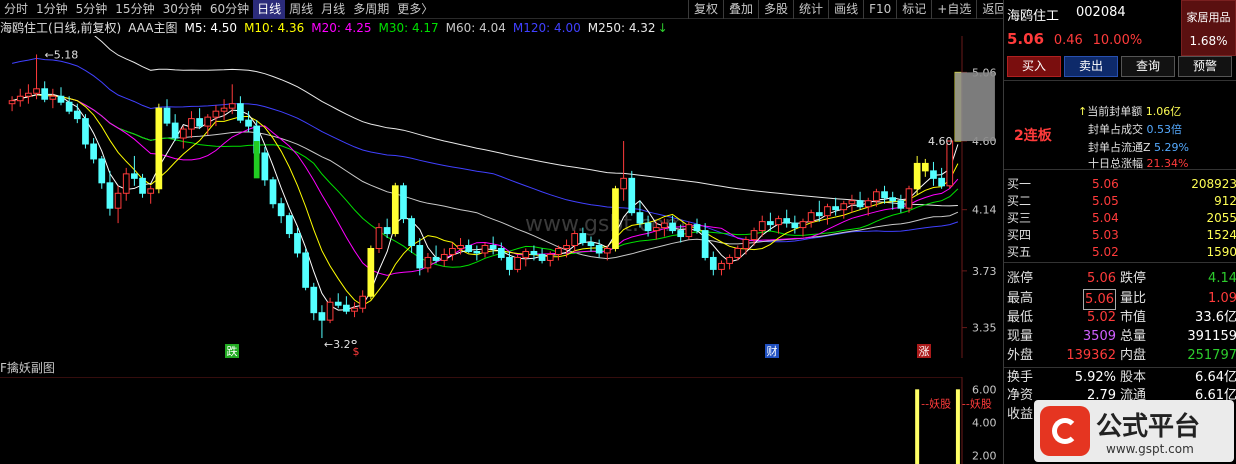 This screenshot has width=1236, height=464. I want to click on order-book-row: 买五 5.02 1590, so click(1120, 252).